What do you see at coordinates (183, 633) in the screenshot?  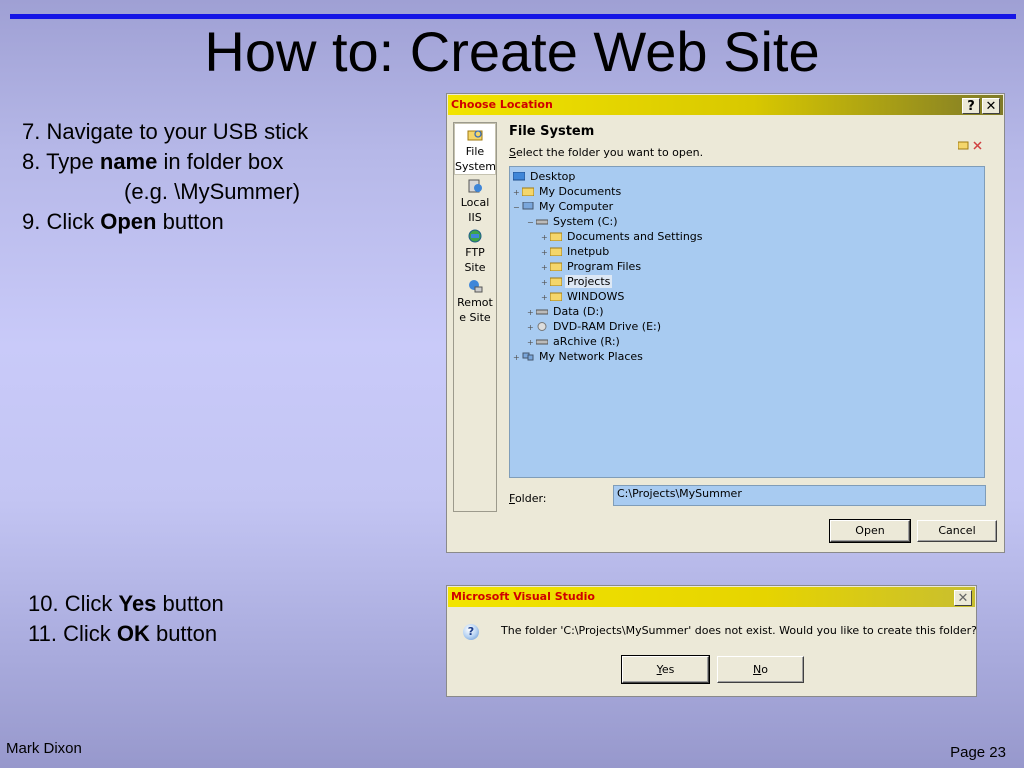 I see `step-11-text-end: button` at bounding box center [183, 633].